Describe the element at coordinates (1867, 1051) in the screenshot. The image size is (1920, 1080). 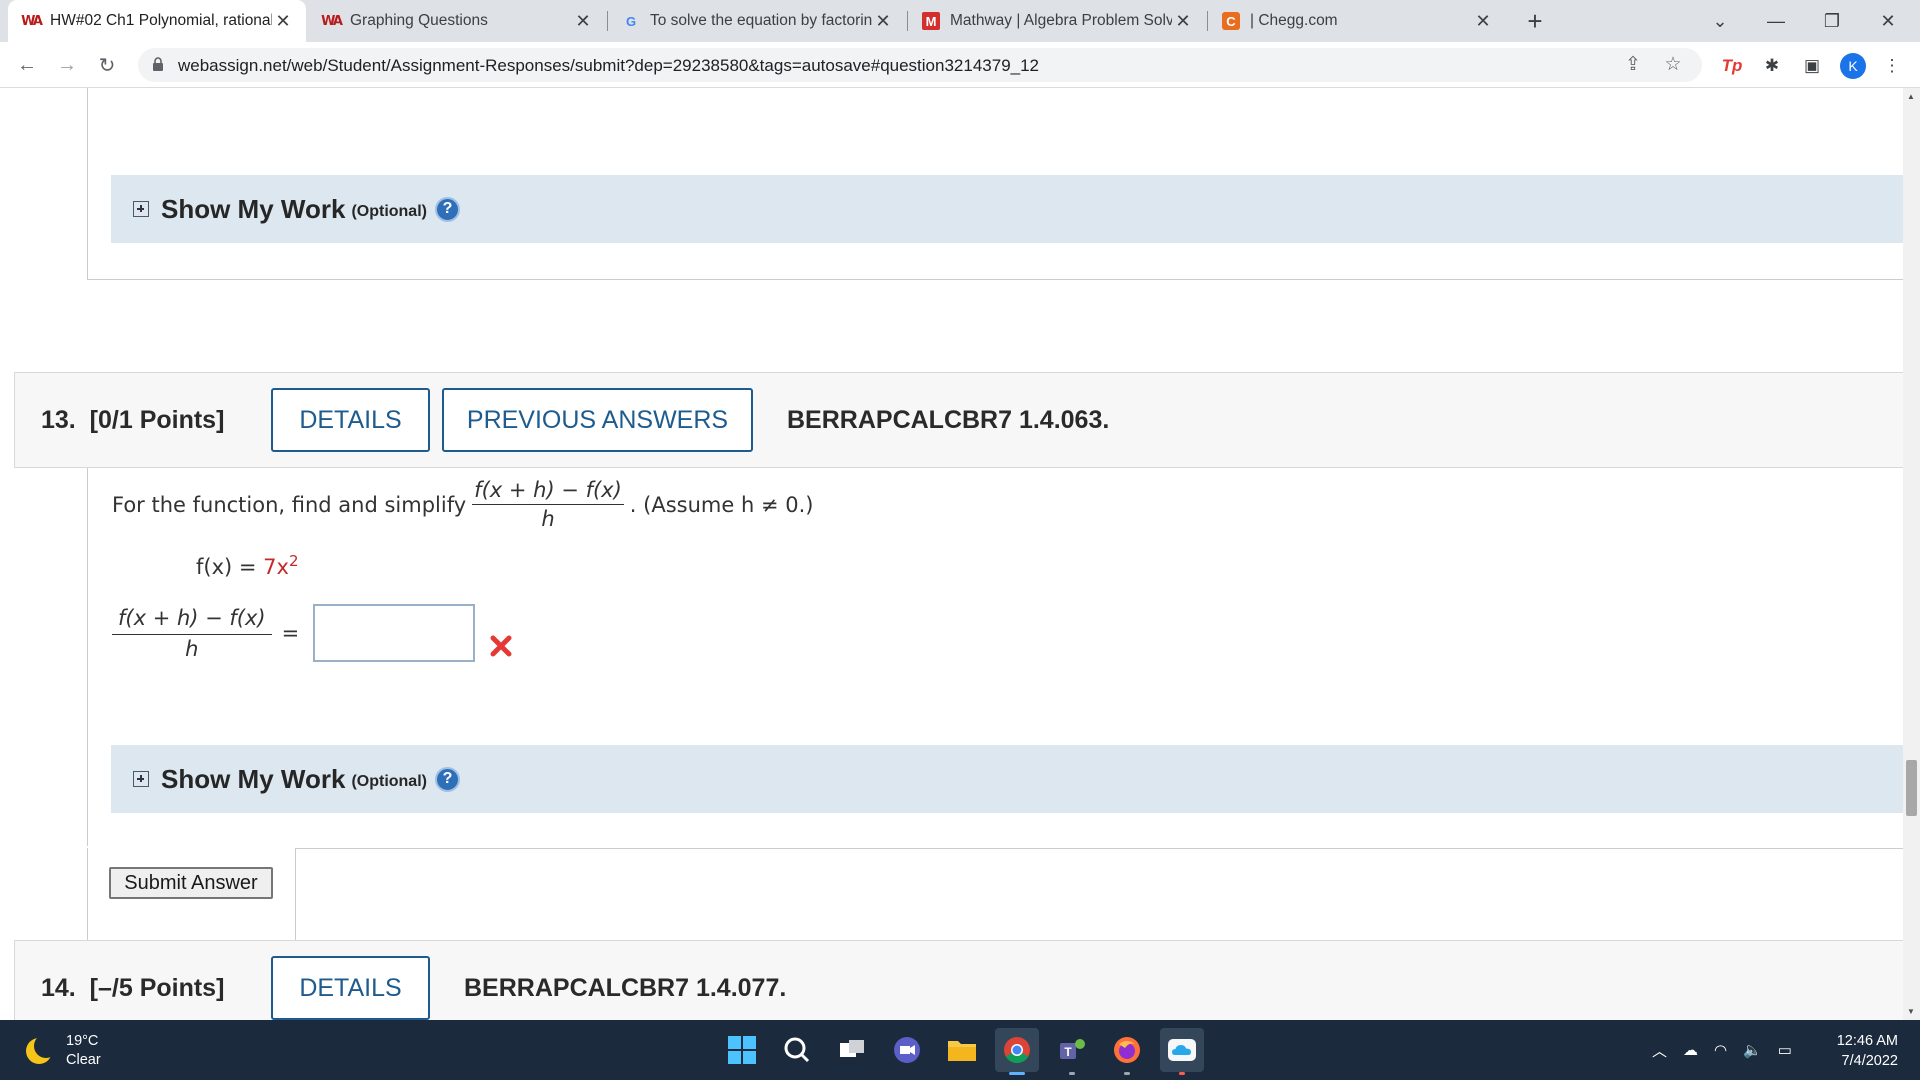
I see `taskbar-clock: 12:46 AM 7/4/2022` at that location.